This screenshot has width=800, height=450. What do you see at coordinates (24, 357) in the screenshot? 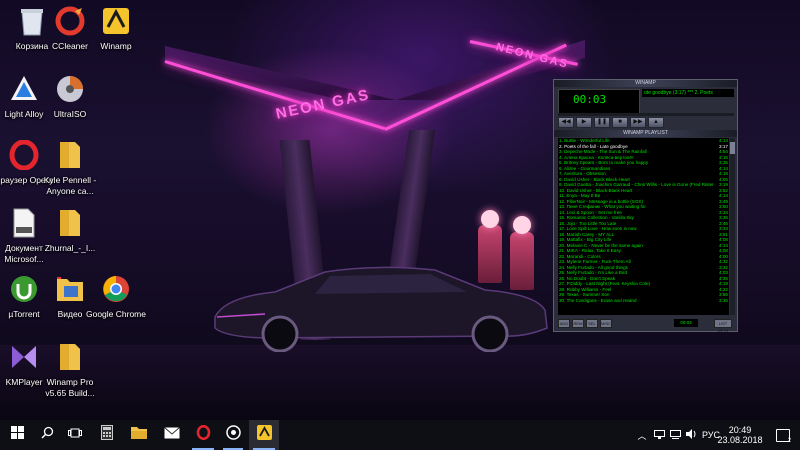
I see `kmplayer-icon` at bounding box center [24, 357].